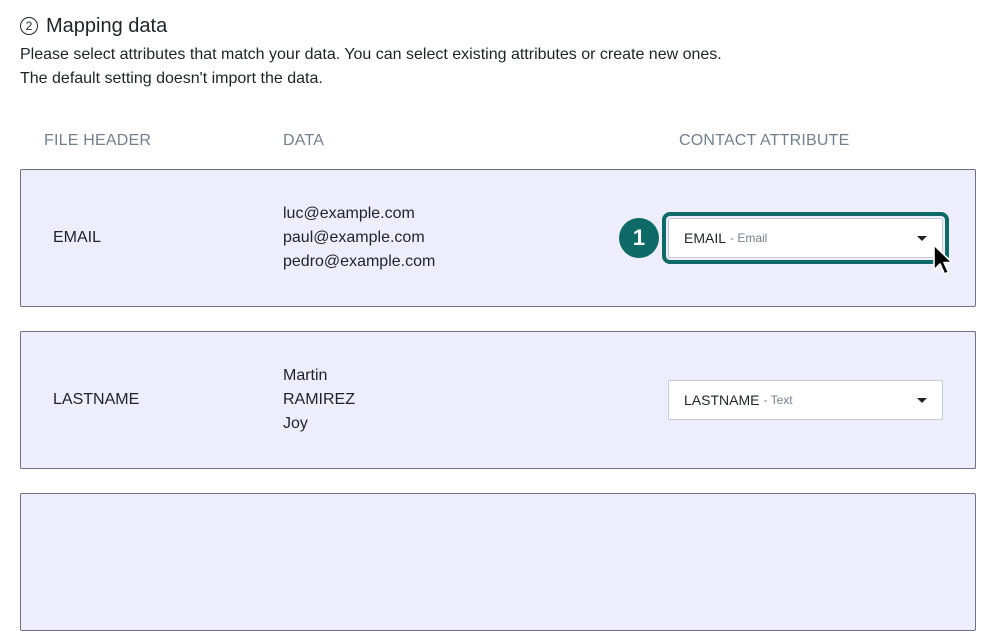 This screenshot has height=631, width=987. What do you see at coordinates (764, 140) in the screenshot?
I see `column-header-contact-attribute: CONTACT ATTRIBUTE` at bounding box center [764, 140].